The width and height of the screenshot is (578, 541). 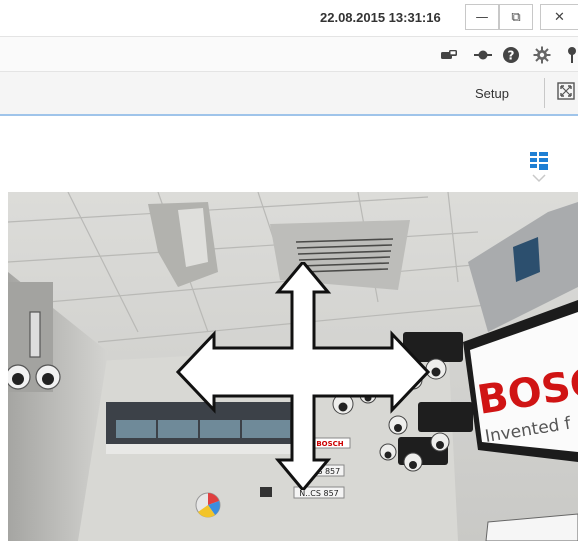 I want to click on plate-2: N..CS 857, so click(x=319, y=493).